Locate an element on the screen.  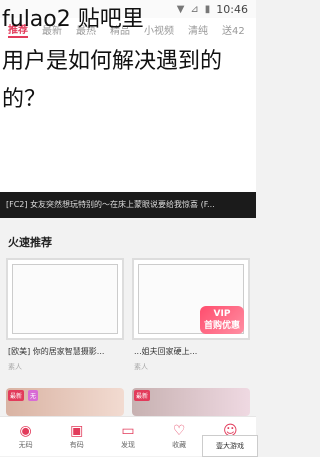
tv-icon: ▭ is located at coordinates (128, 430).